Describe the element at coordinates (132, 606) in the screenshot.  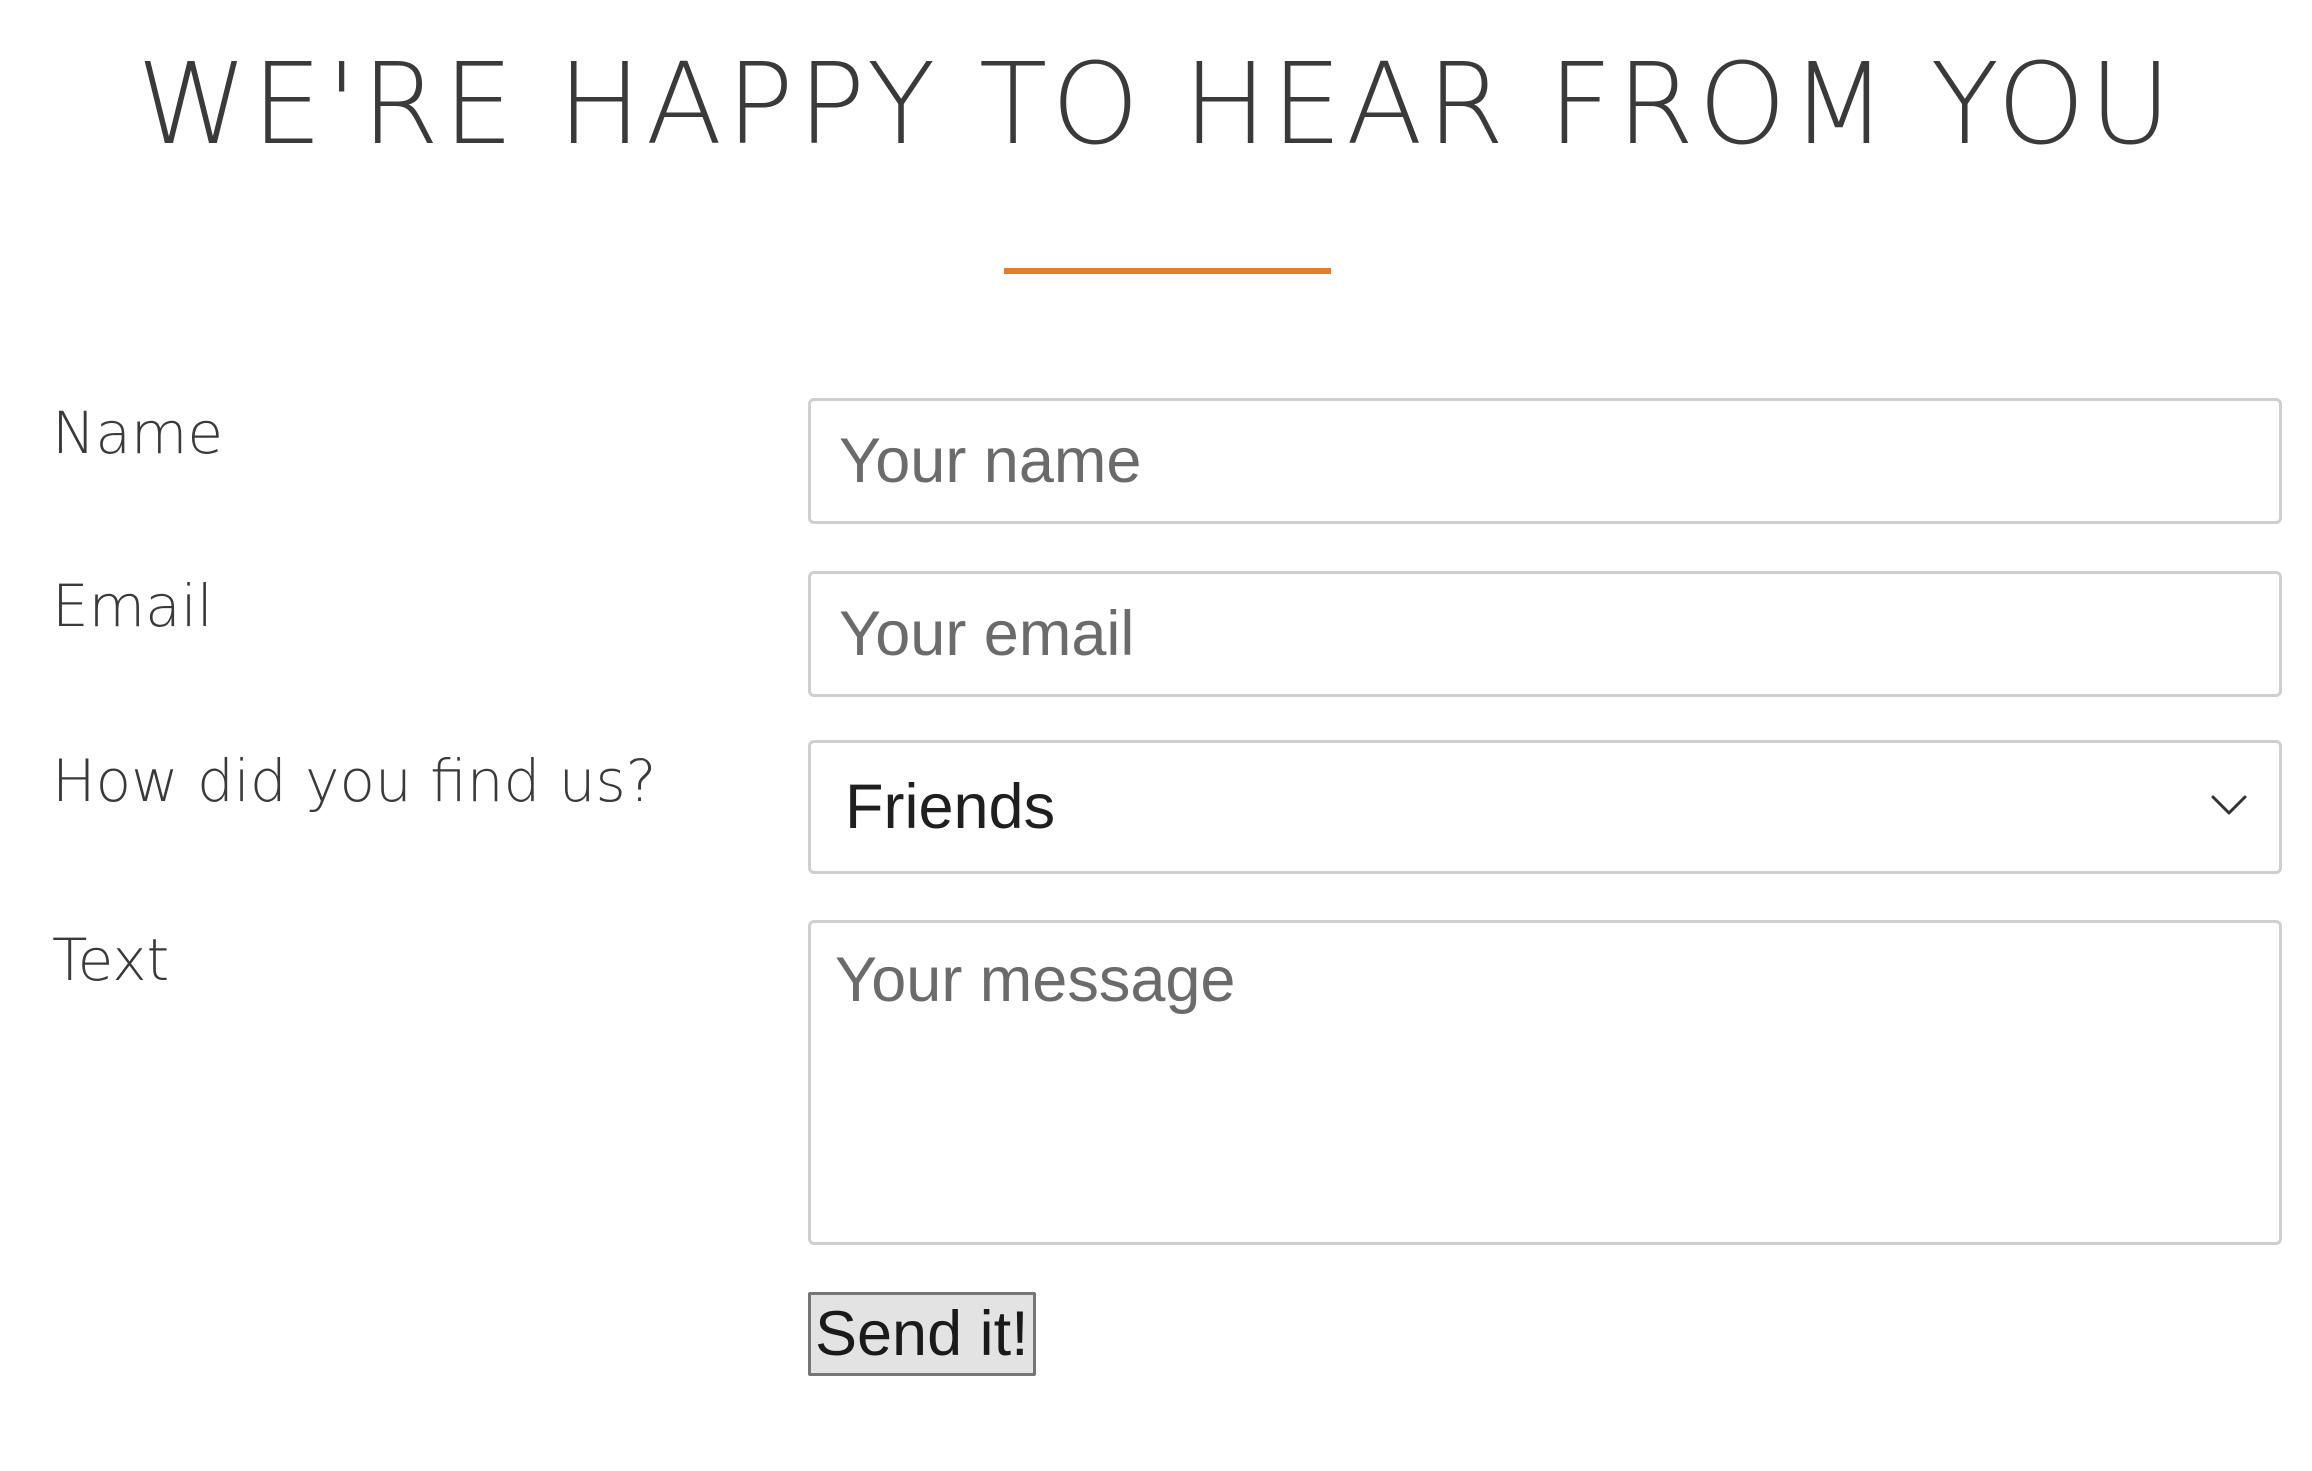
I see `email-label: Email` at that location.